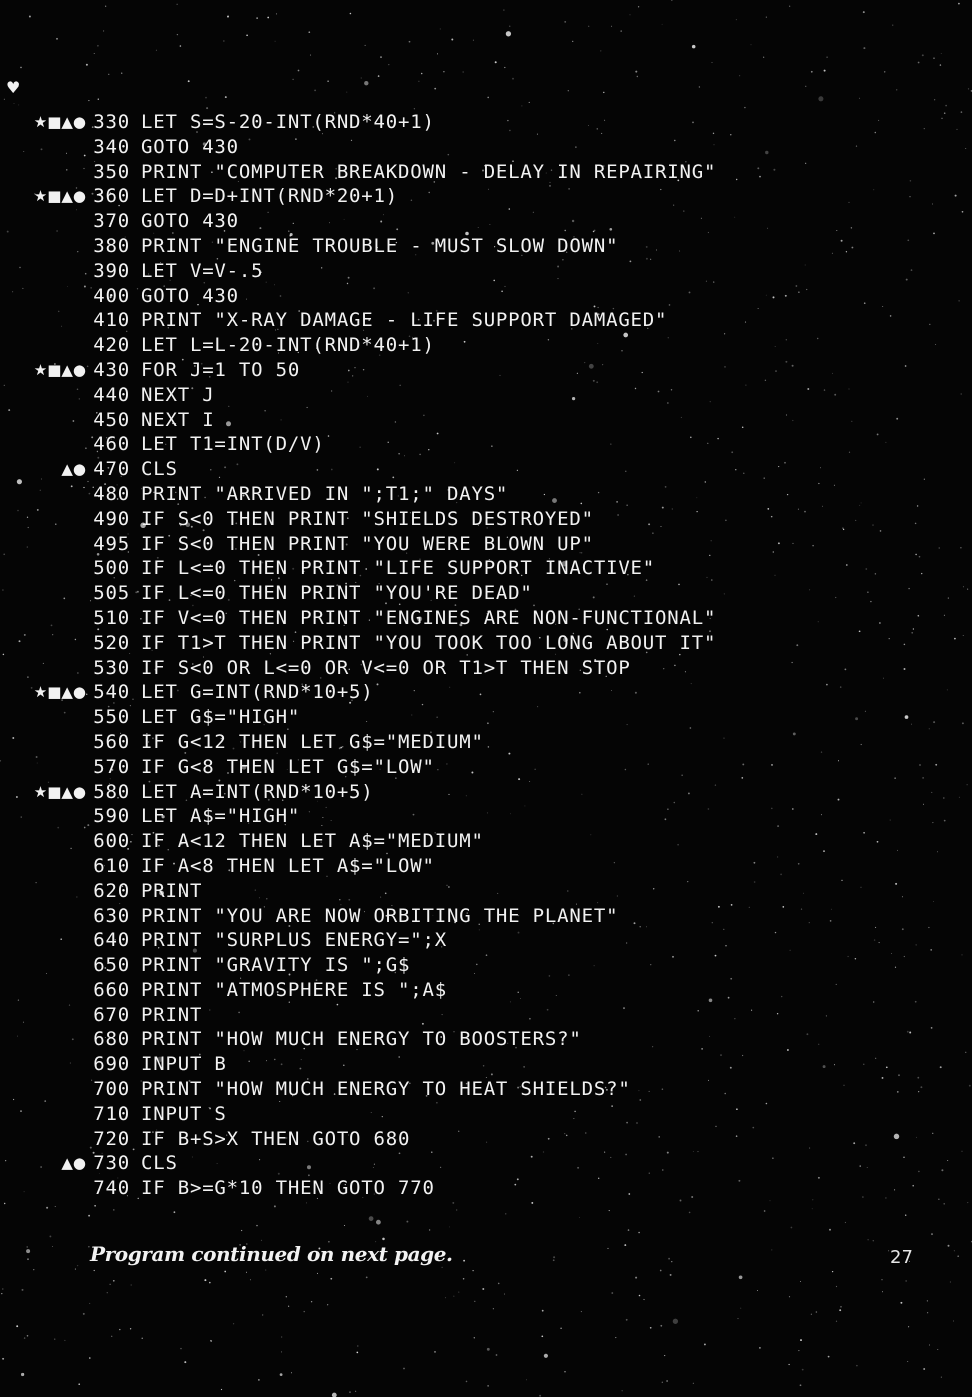 This screenshot has height=1397, width=972. I want to click on program-line: 600 IF A<12 THEN LET A$="MEDIUM", so click(486, 841).